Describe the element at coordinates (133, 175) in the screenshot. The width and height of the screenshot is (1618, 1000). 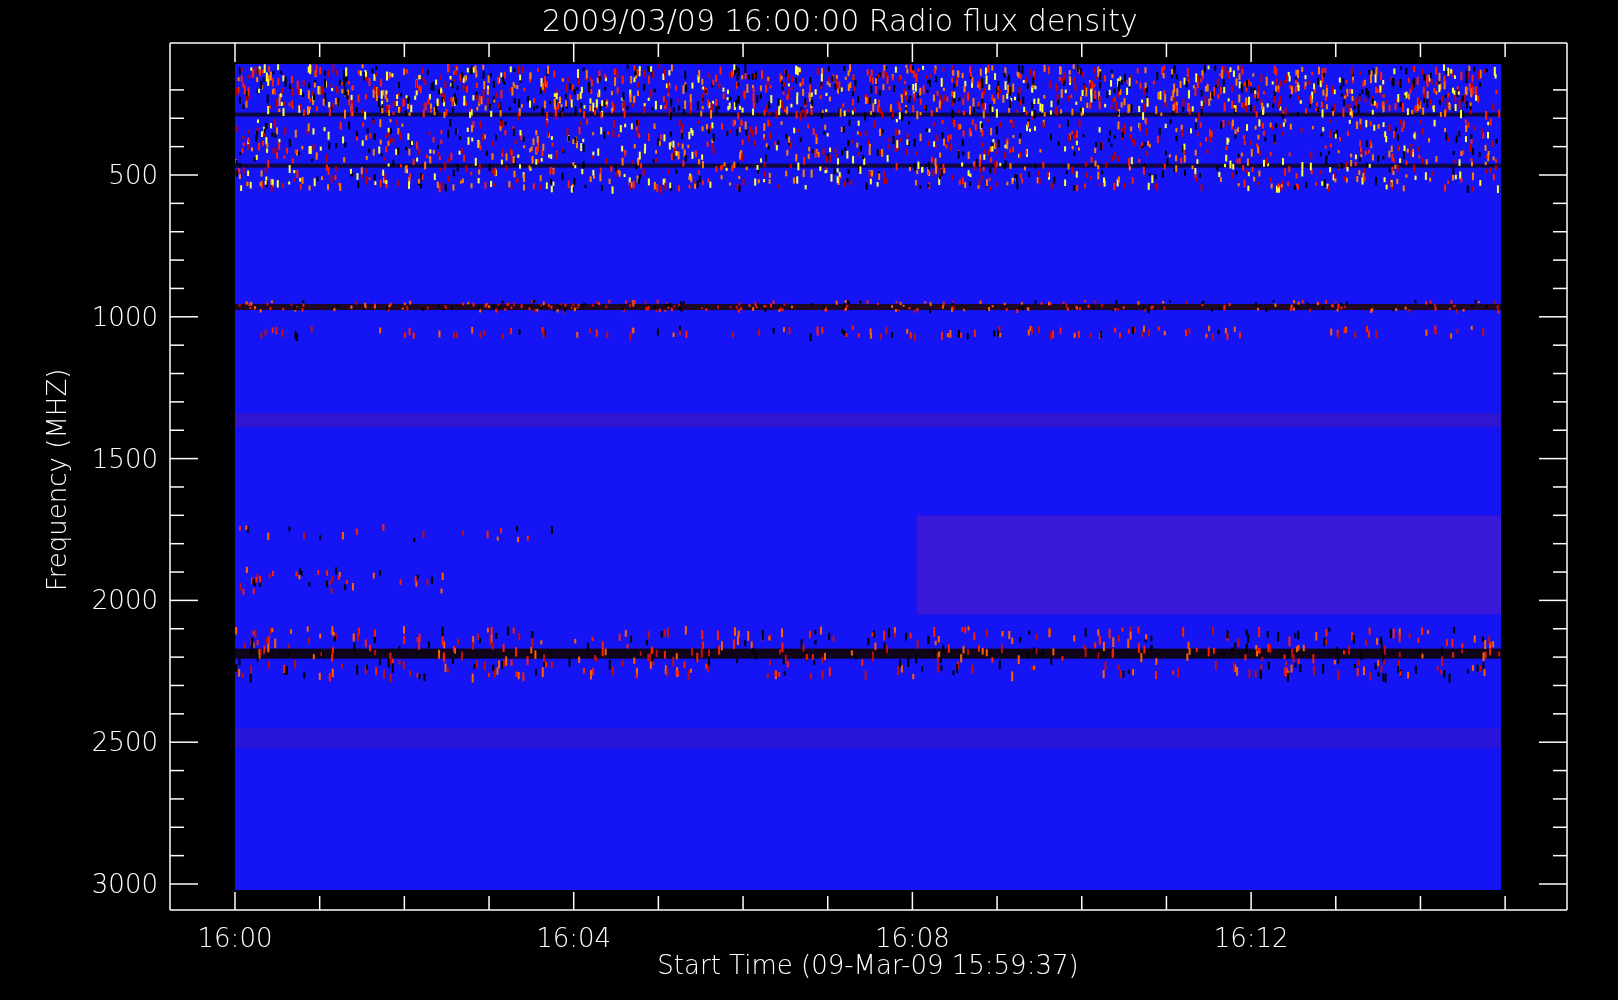
I see `y-tick-label: 500` at that location.